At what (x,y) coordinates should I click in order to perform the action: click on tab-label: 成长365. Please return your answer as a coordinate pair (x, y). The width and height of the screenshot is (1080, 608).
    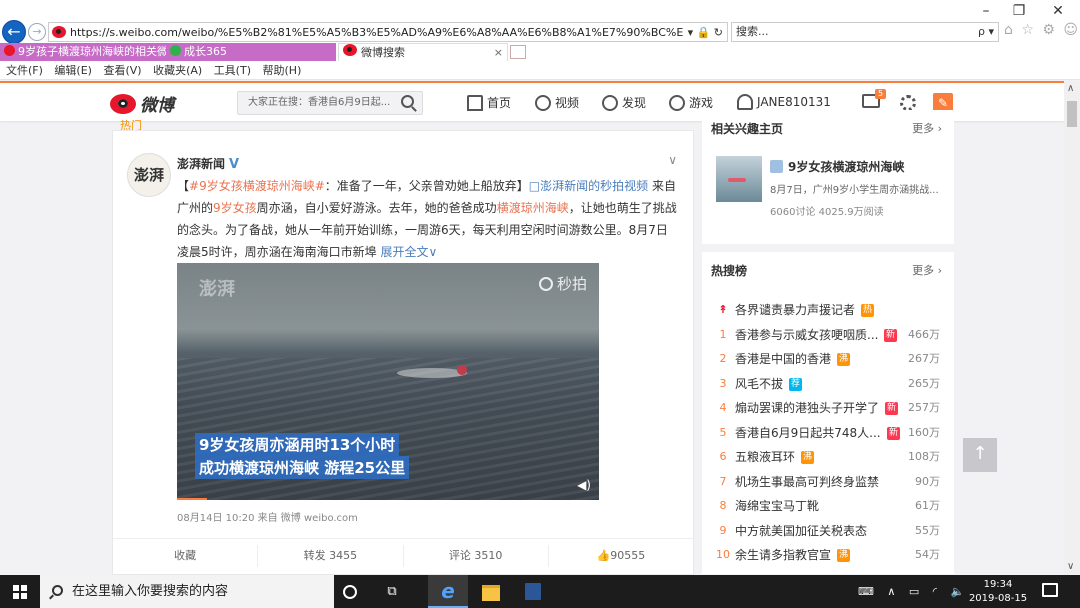
    Looking at the image, I should click on (205, 51).